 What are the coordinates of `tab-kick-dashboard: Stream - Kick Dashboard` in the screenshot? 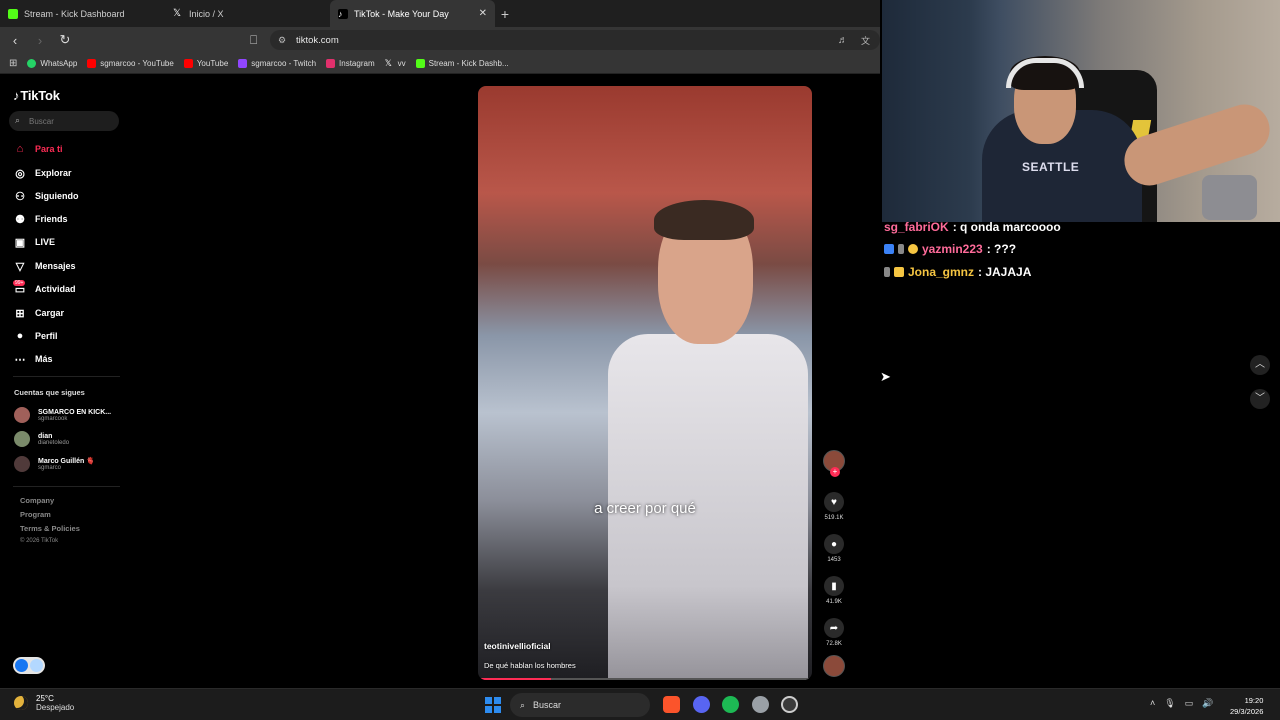 It's located at (82, 13).